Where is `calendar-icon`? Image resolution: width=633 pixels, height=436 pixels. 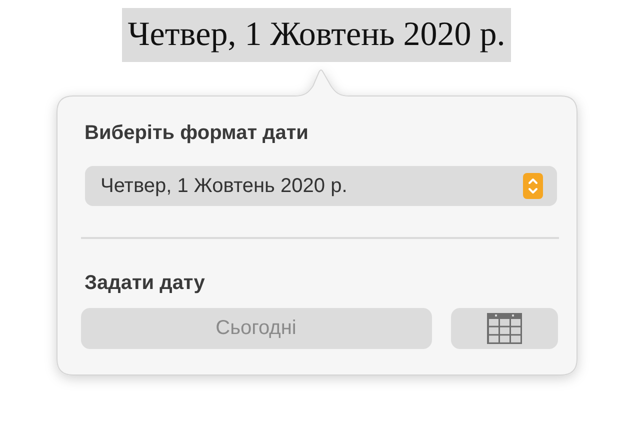 calendar-icon is located at coordinates (504, 328).